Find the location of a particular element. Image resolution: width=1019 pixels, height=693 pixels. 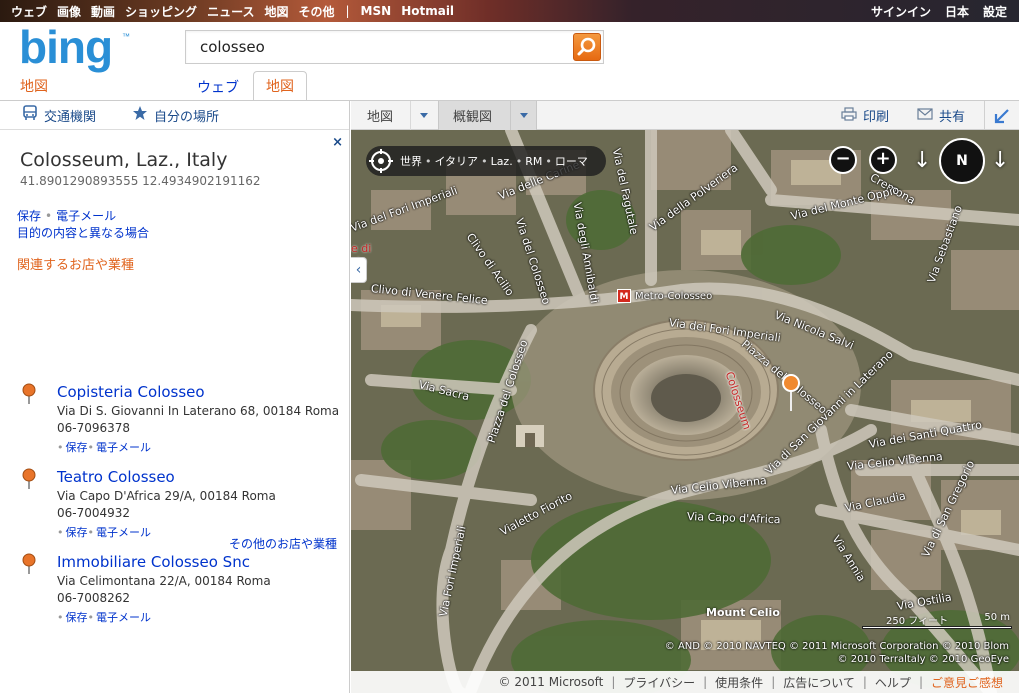

bing-logo: bing ™ is located at coordinates (76, 50).